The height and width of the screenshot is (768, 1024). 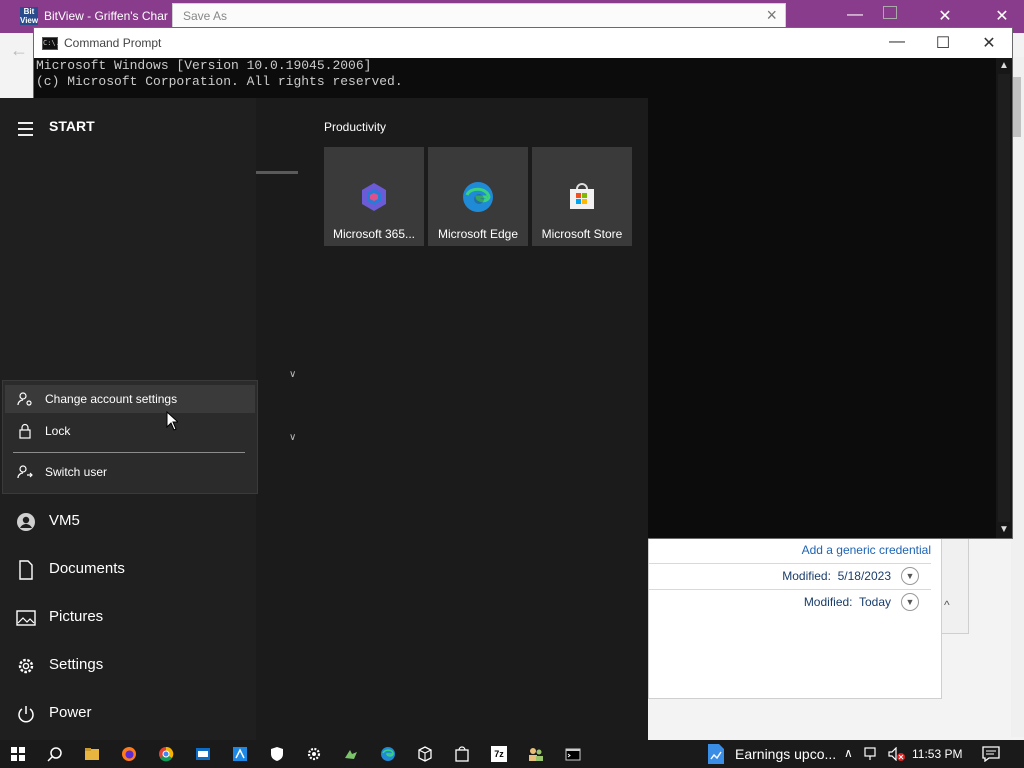 I want to click on store-taskbar-button, so click(x=462, y=754).